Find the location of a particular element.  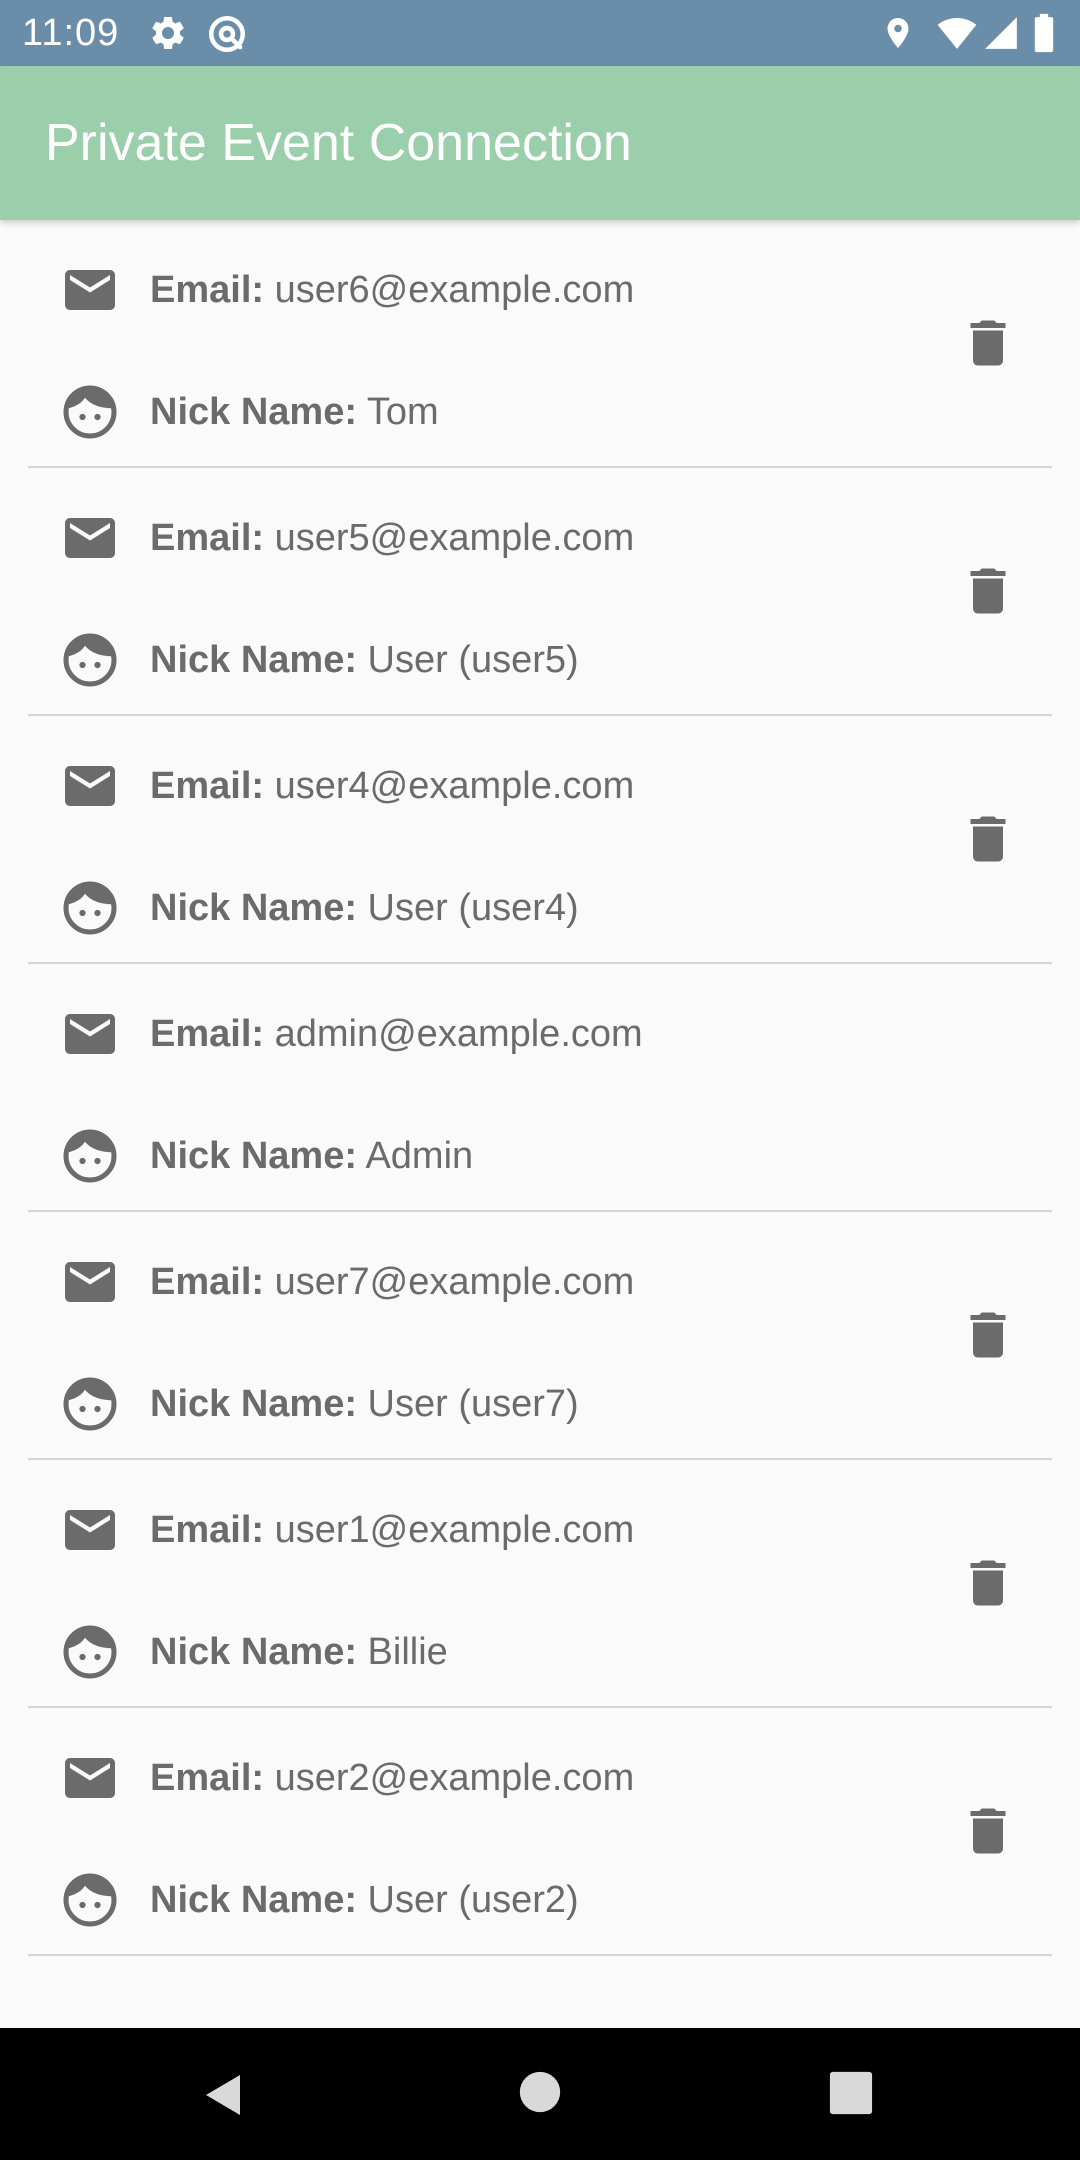

nick-value: Tom is located at coordinates (402, 412).